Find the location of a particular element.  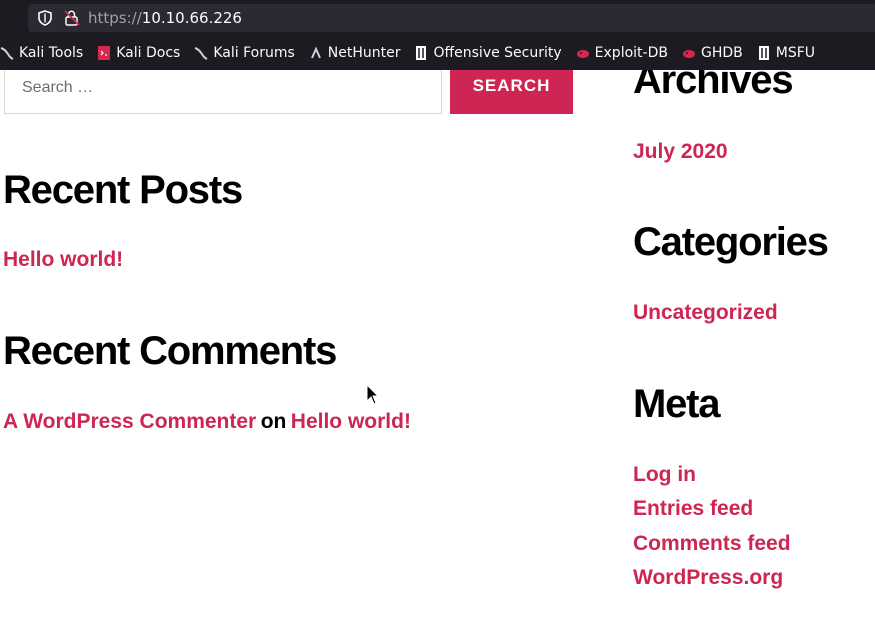

bookmark-msfu: MSFU is located at coordinates (786, 53).